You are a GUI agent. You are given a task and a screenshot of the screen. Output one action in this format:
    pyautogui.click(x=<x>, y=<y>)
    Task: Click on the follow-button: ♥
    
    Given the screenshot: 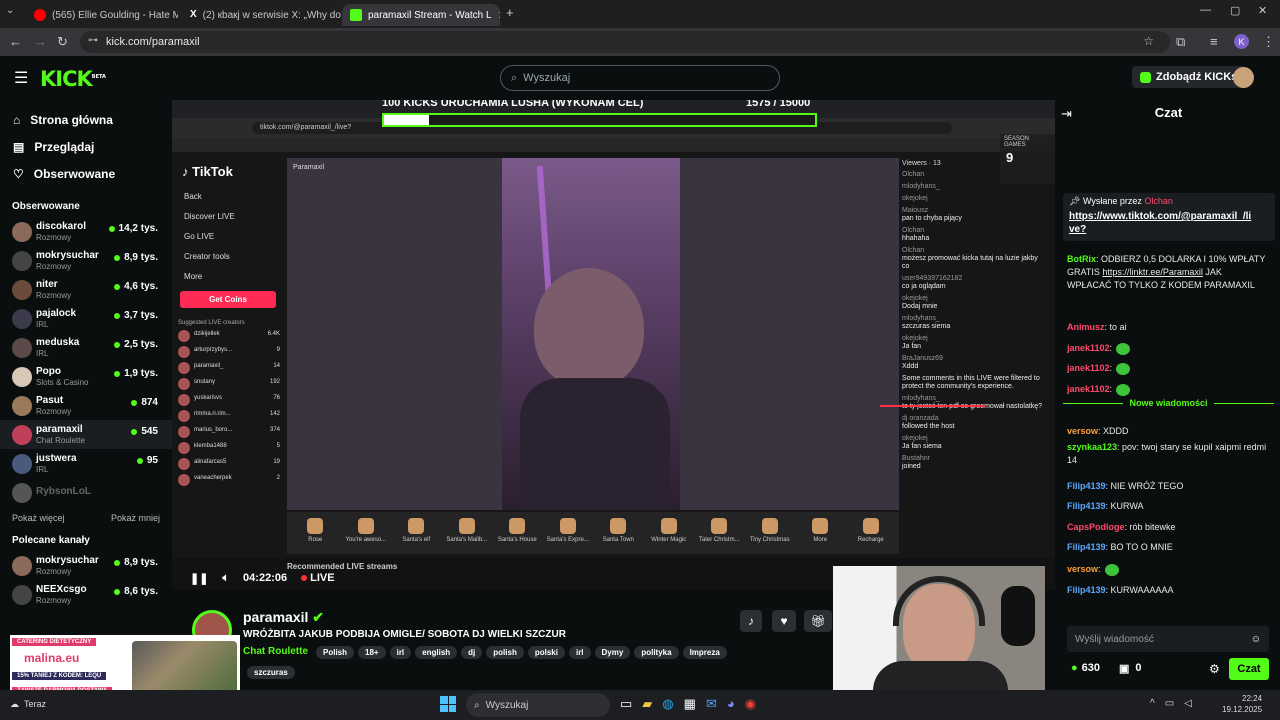 What is the action you would take?
    pyautogui.click(x=784, y=621)
    